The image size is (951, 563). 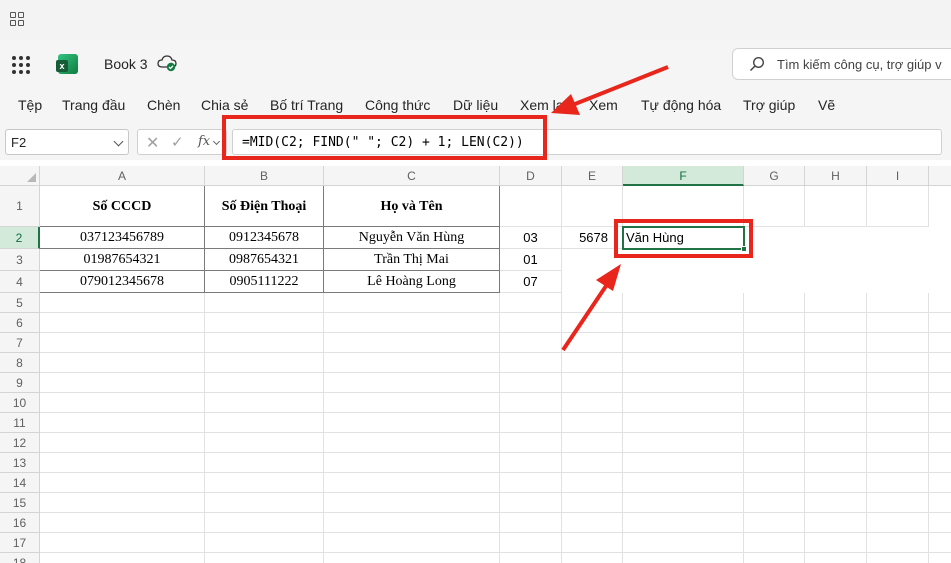 I want to click on row-header-12: 12, so click(x=20, y=443).